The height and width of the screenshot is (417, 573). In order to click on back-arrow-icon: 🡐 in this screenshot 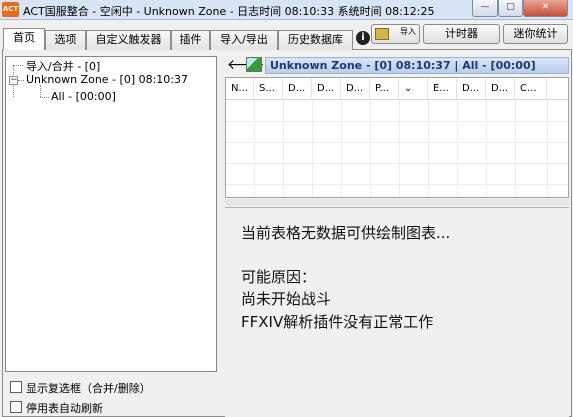, I will do `click(246, 65)`.